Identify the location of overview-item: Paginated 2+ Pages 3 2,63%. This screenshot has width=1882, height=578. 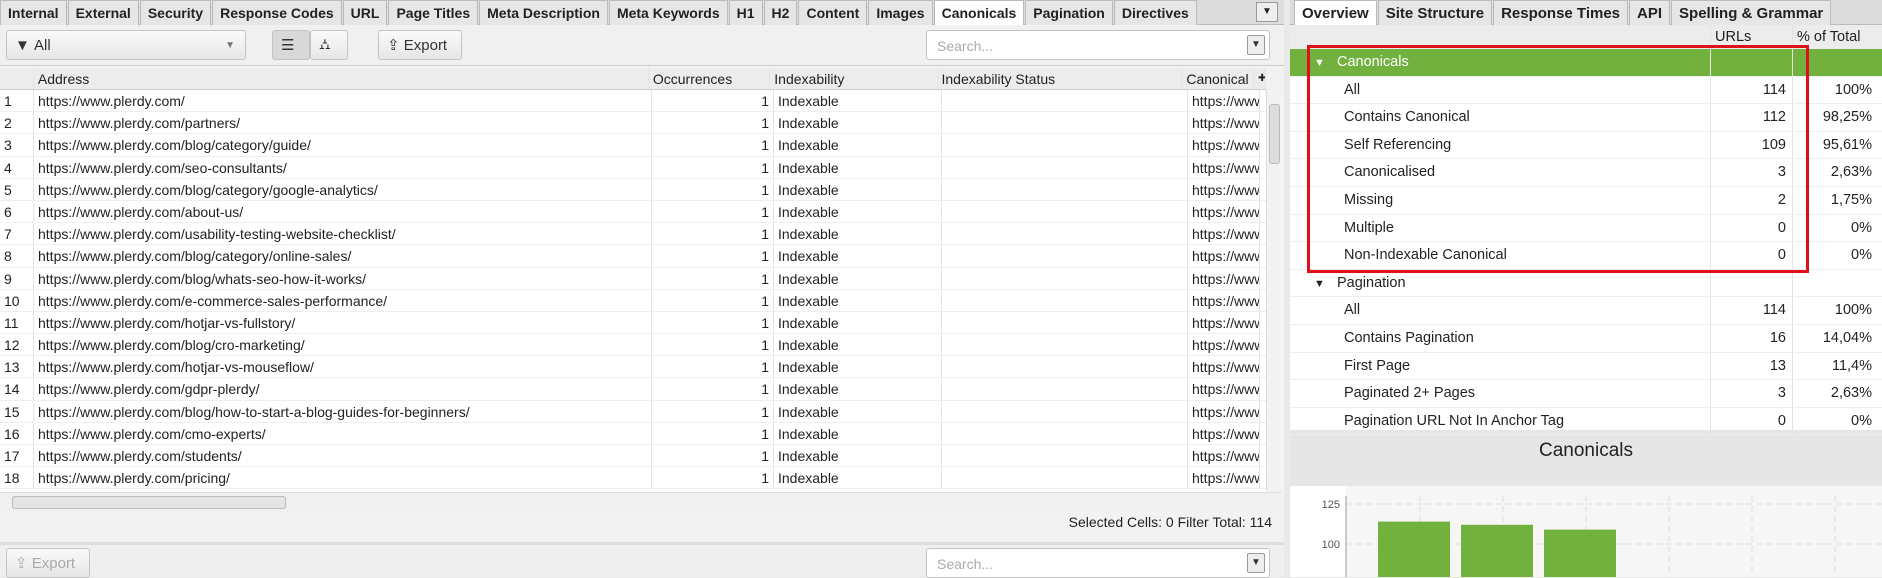
(1586, 394).